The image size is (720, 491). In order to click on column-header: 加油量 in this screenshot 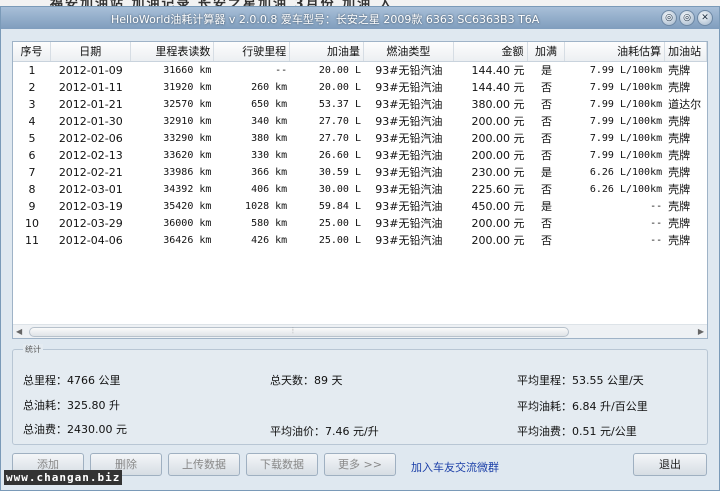, I will do `click(327, 51)`.